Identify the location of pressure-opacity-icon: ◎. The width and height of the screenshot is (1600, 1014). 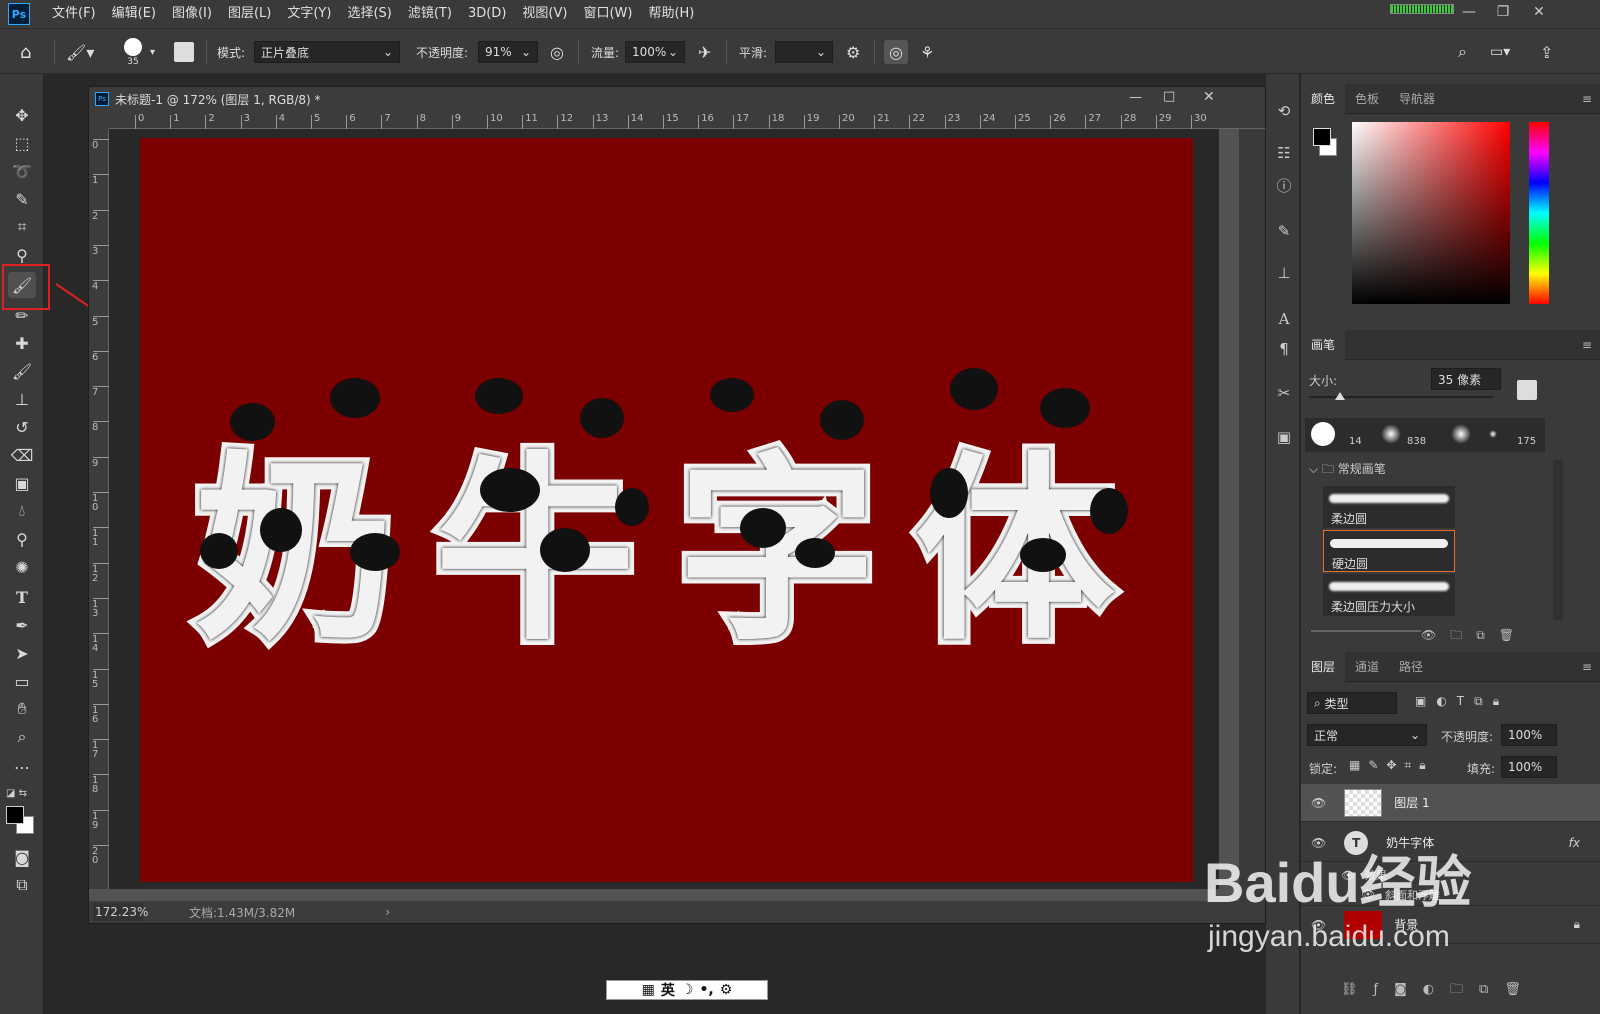
(557, 52).